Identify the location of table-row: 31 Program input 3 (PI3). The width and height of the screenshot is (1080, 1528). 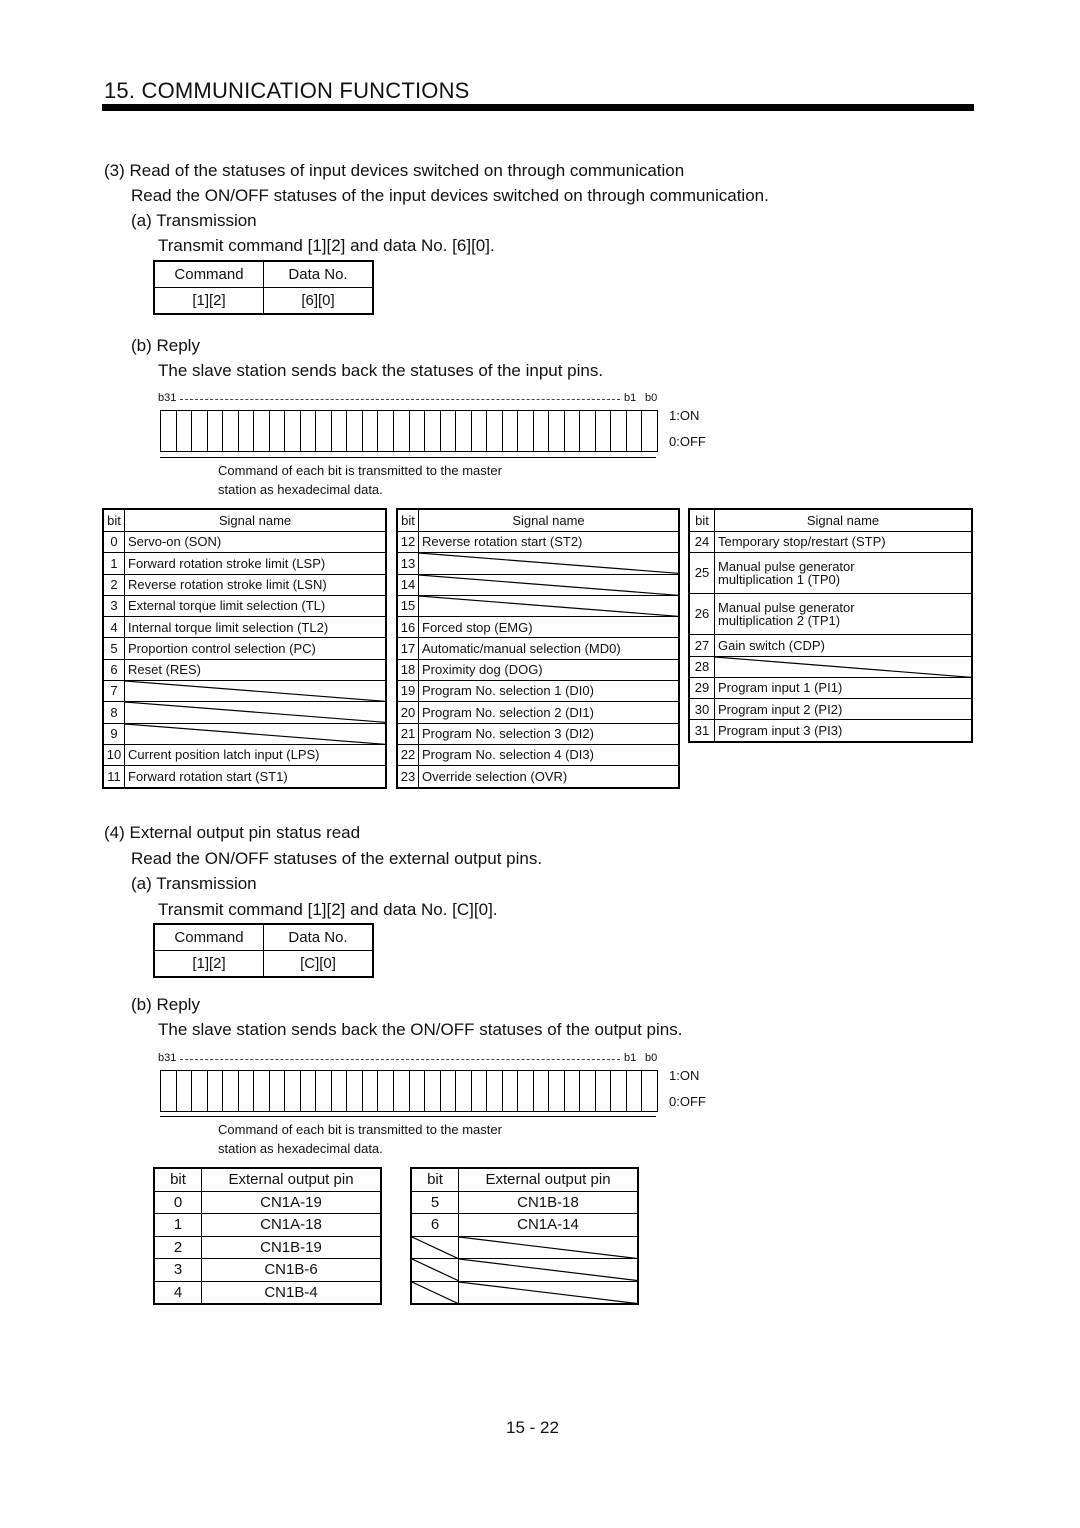
(830, 731).